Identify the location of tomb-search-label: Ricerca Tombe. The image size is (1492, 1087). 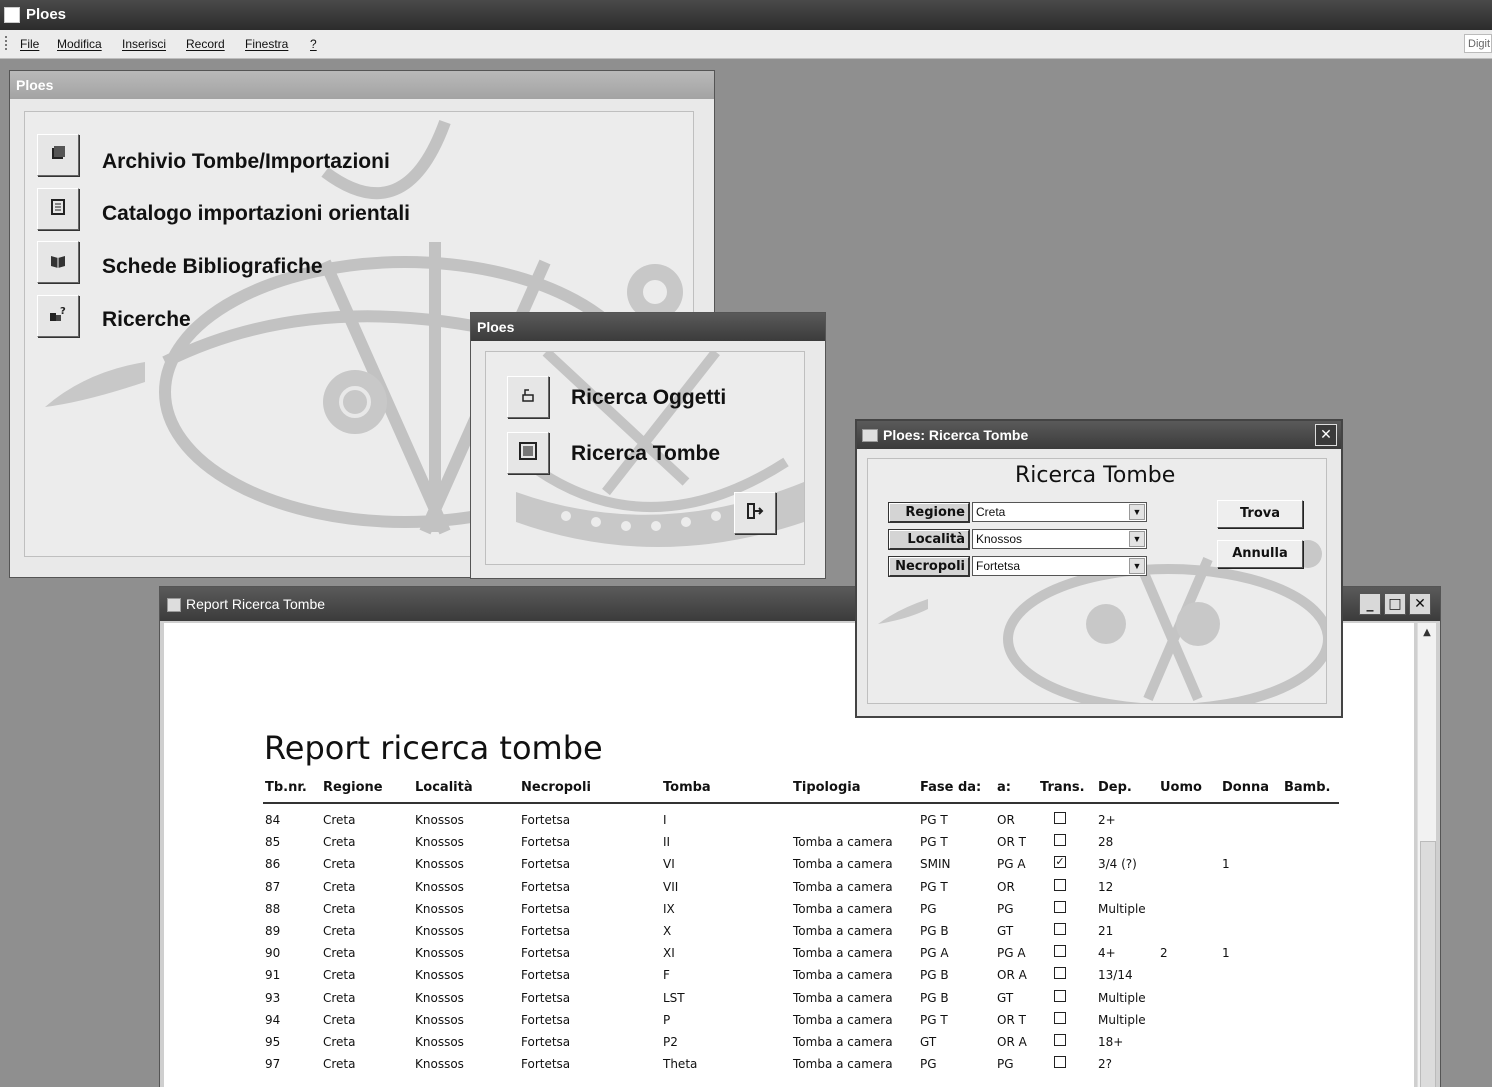
(645, 454).